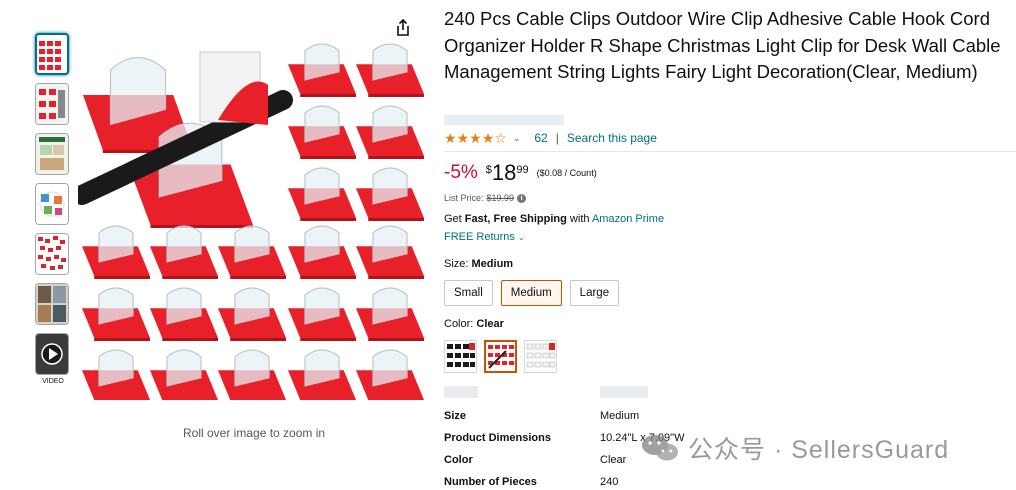  I want to click on spec-key: Product Dimensions, so click(497, 438).